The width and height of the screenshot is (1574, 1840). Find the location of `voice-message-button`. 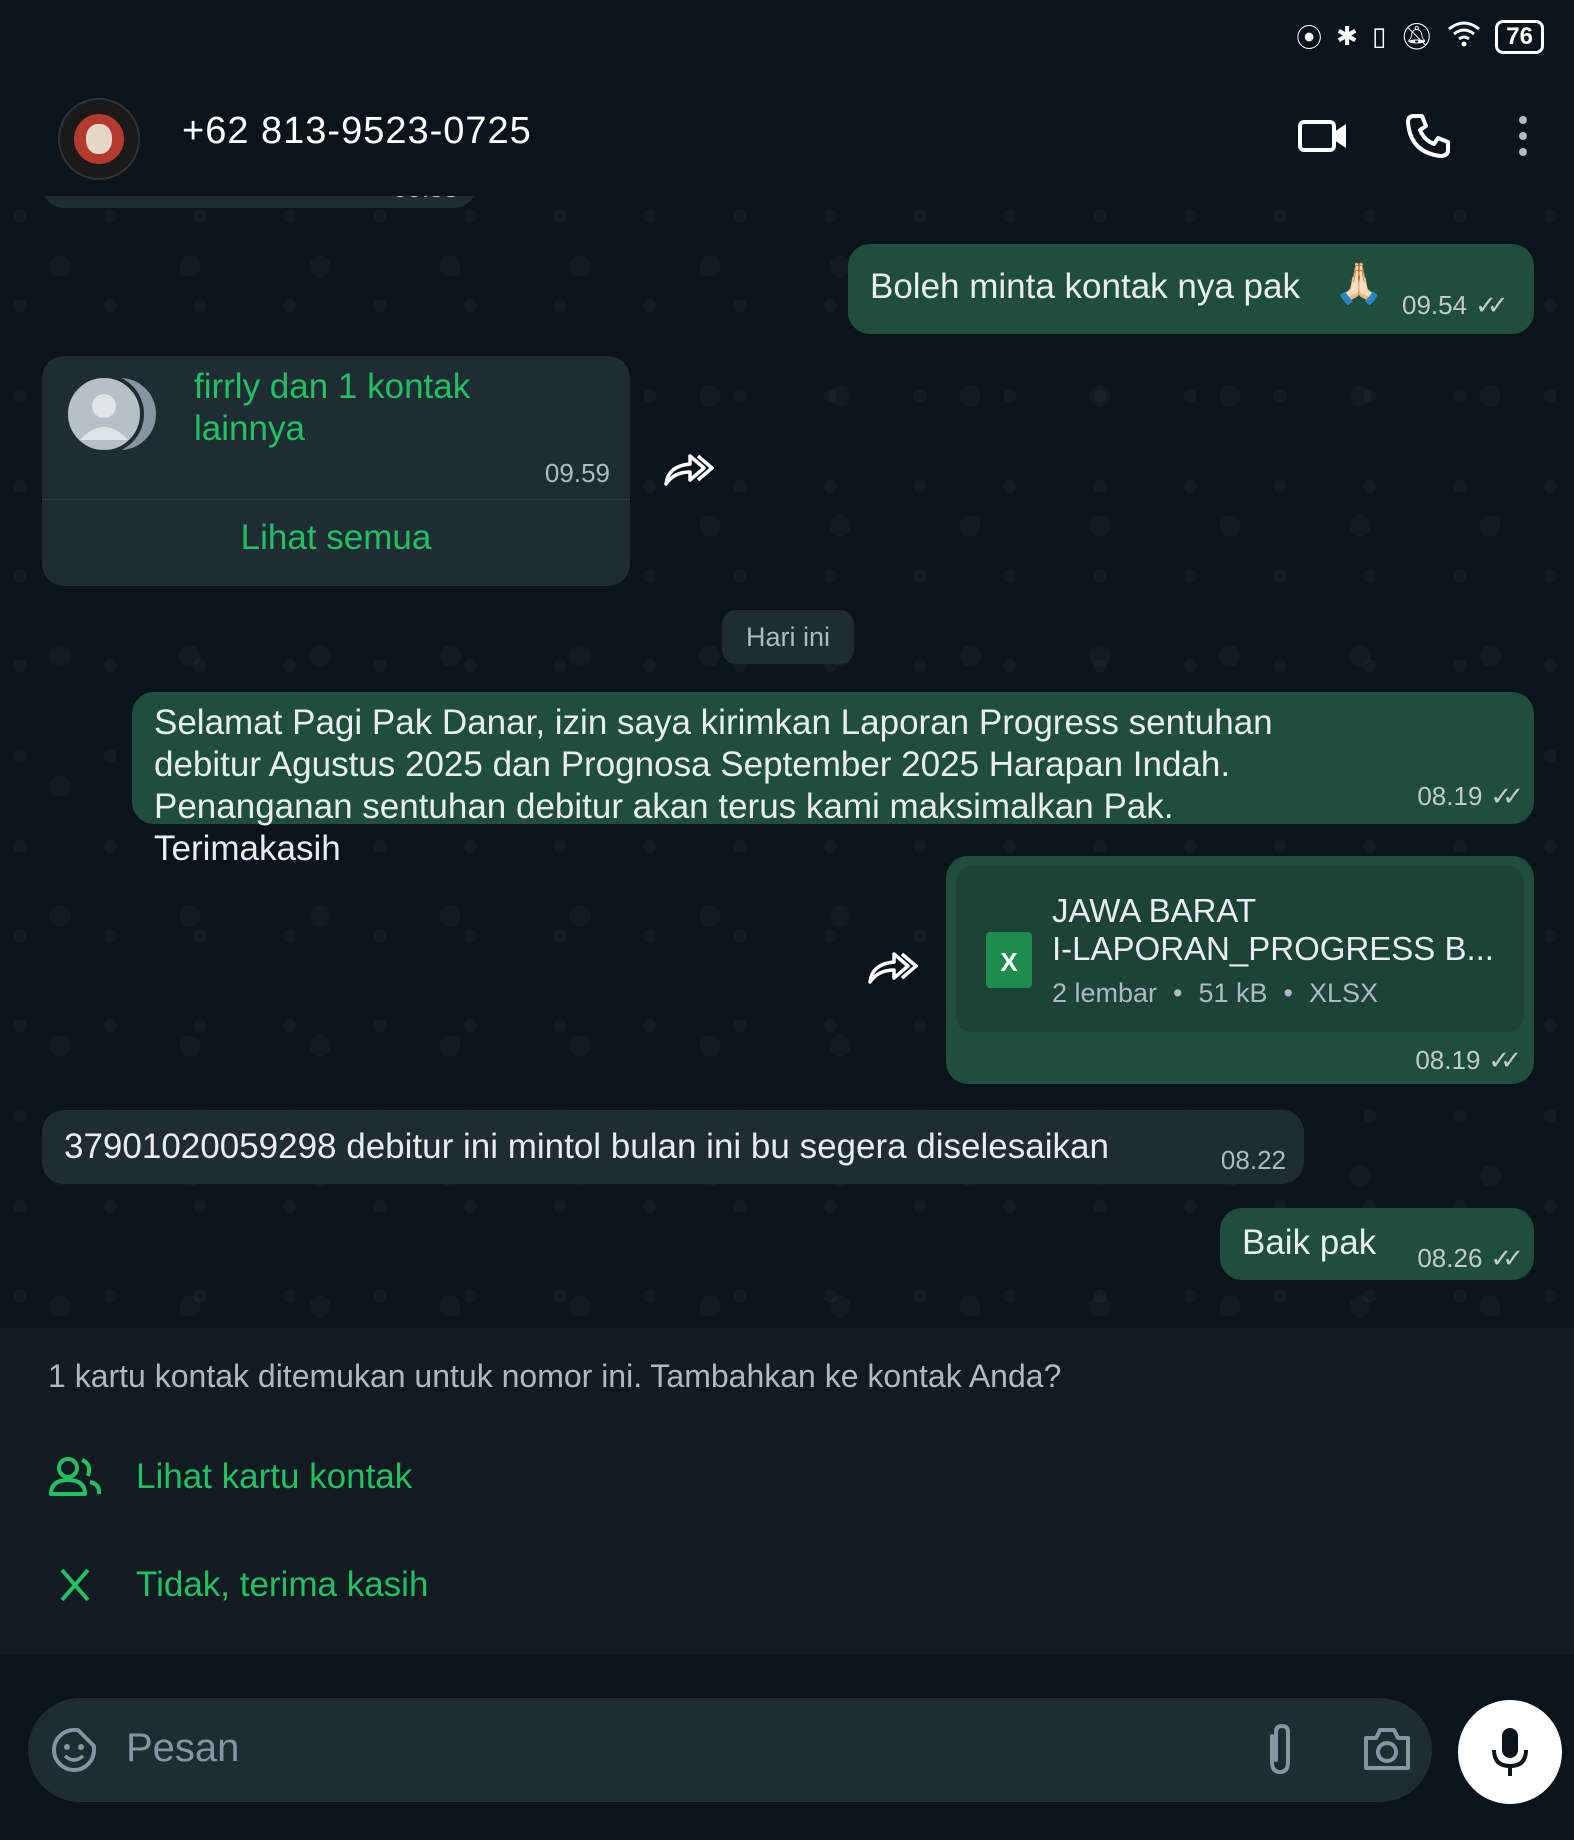

voice-message-button is located at coordinates (1510, 1752).